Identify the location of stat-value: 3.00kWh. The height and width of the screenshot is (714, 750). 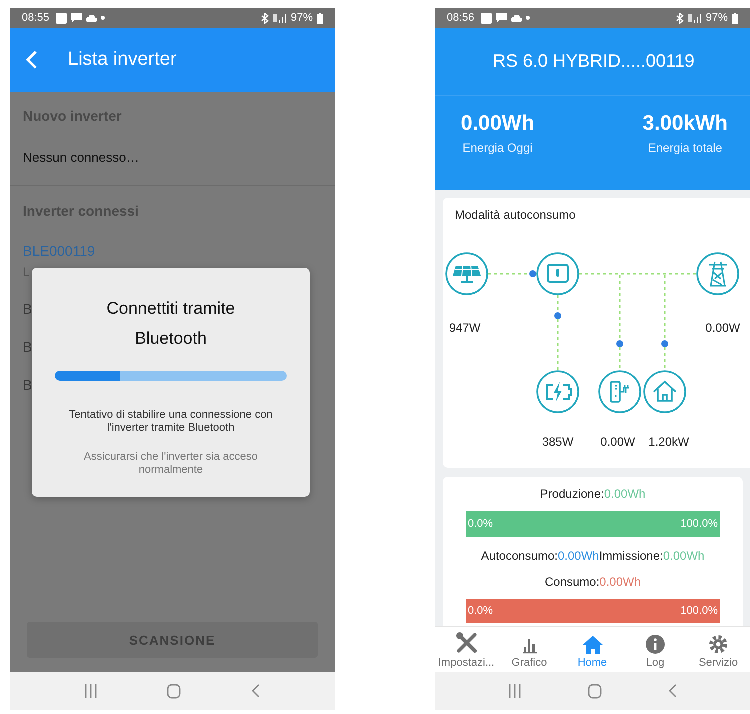
(685, 124).